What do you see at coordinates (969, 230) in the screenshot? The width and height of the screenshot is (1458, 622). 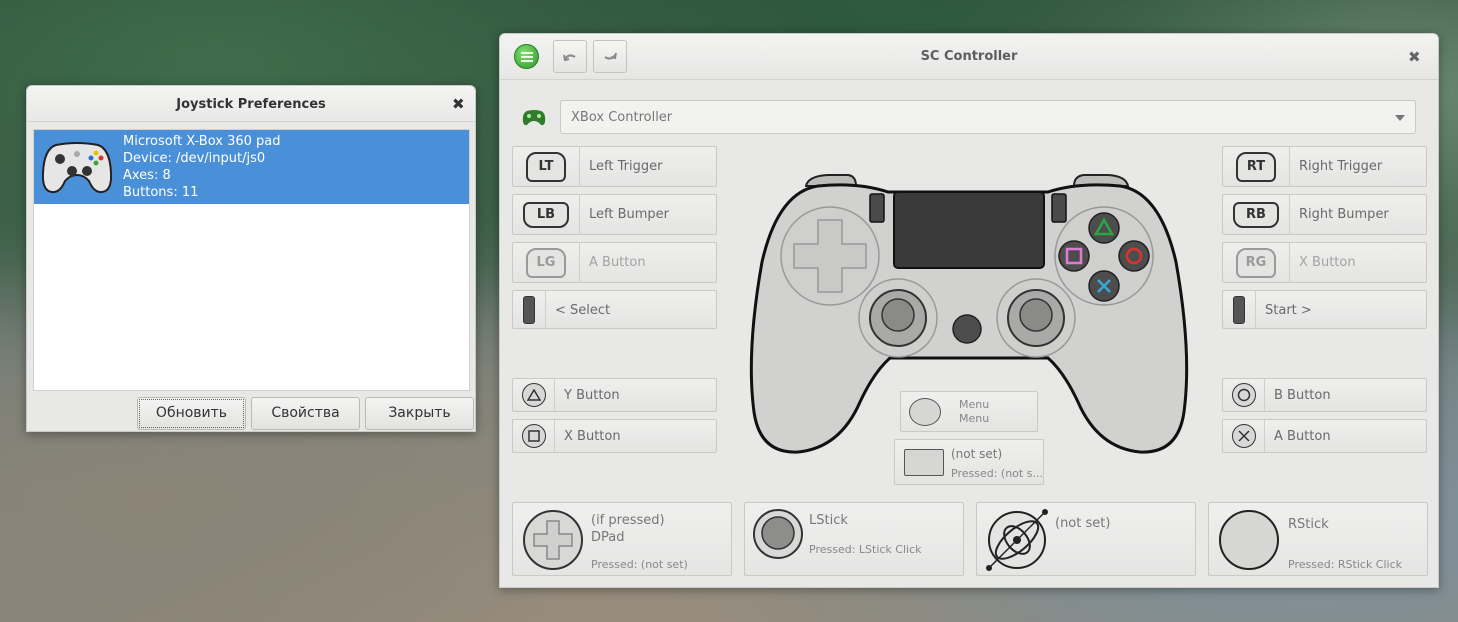 I see `touchpad` at bounding box center [969, 230].